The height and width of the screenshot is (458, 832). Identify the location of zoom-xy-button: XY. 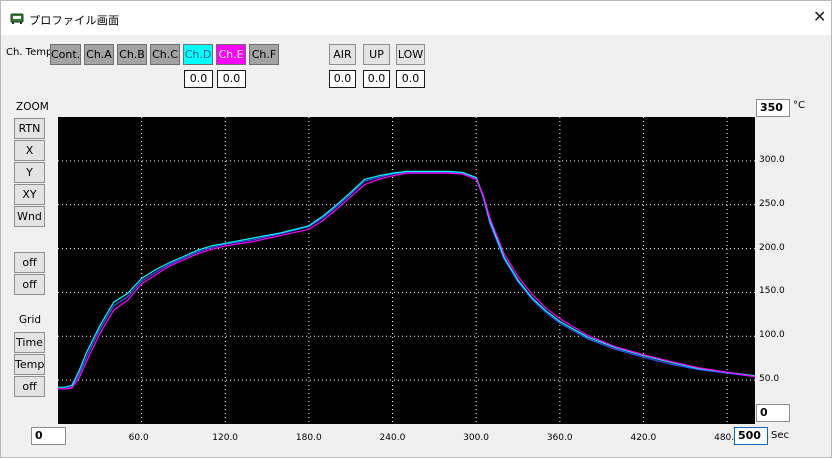
(29, 194).